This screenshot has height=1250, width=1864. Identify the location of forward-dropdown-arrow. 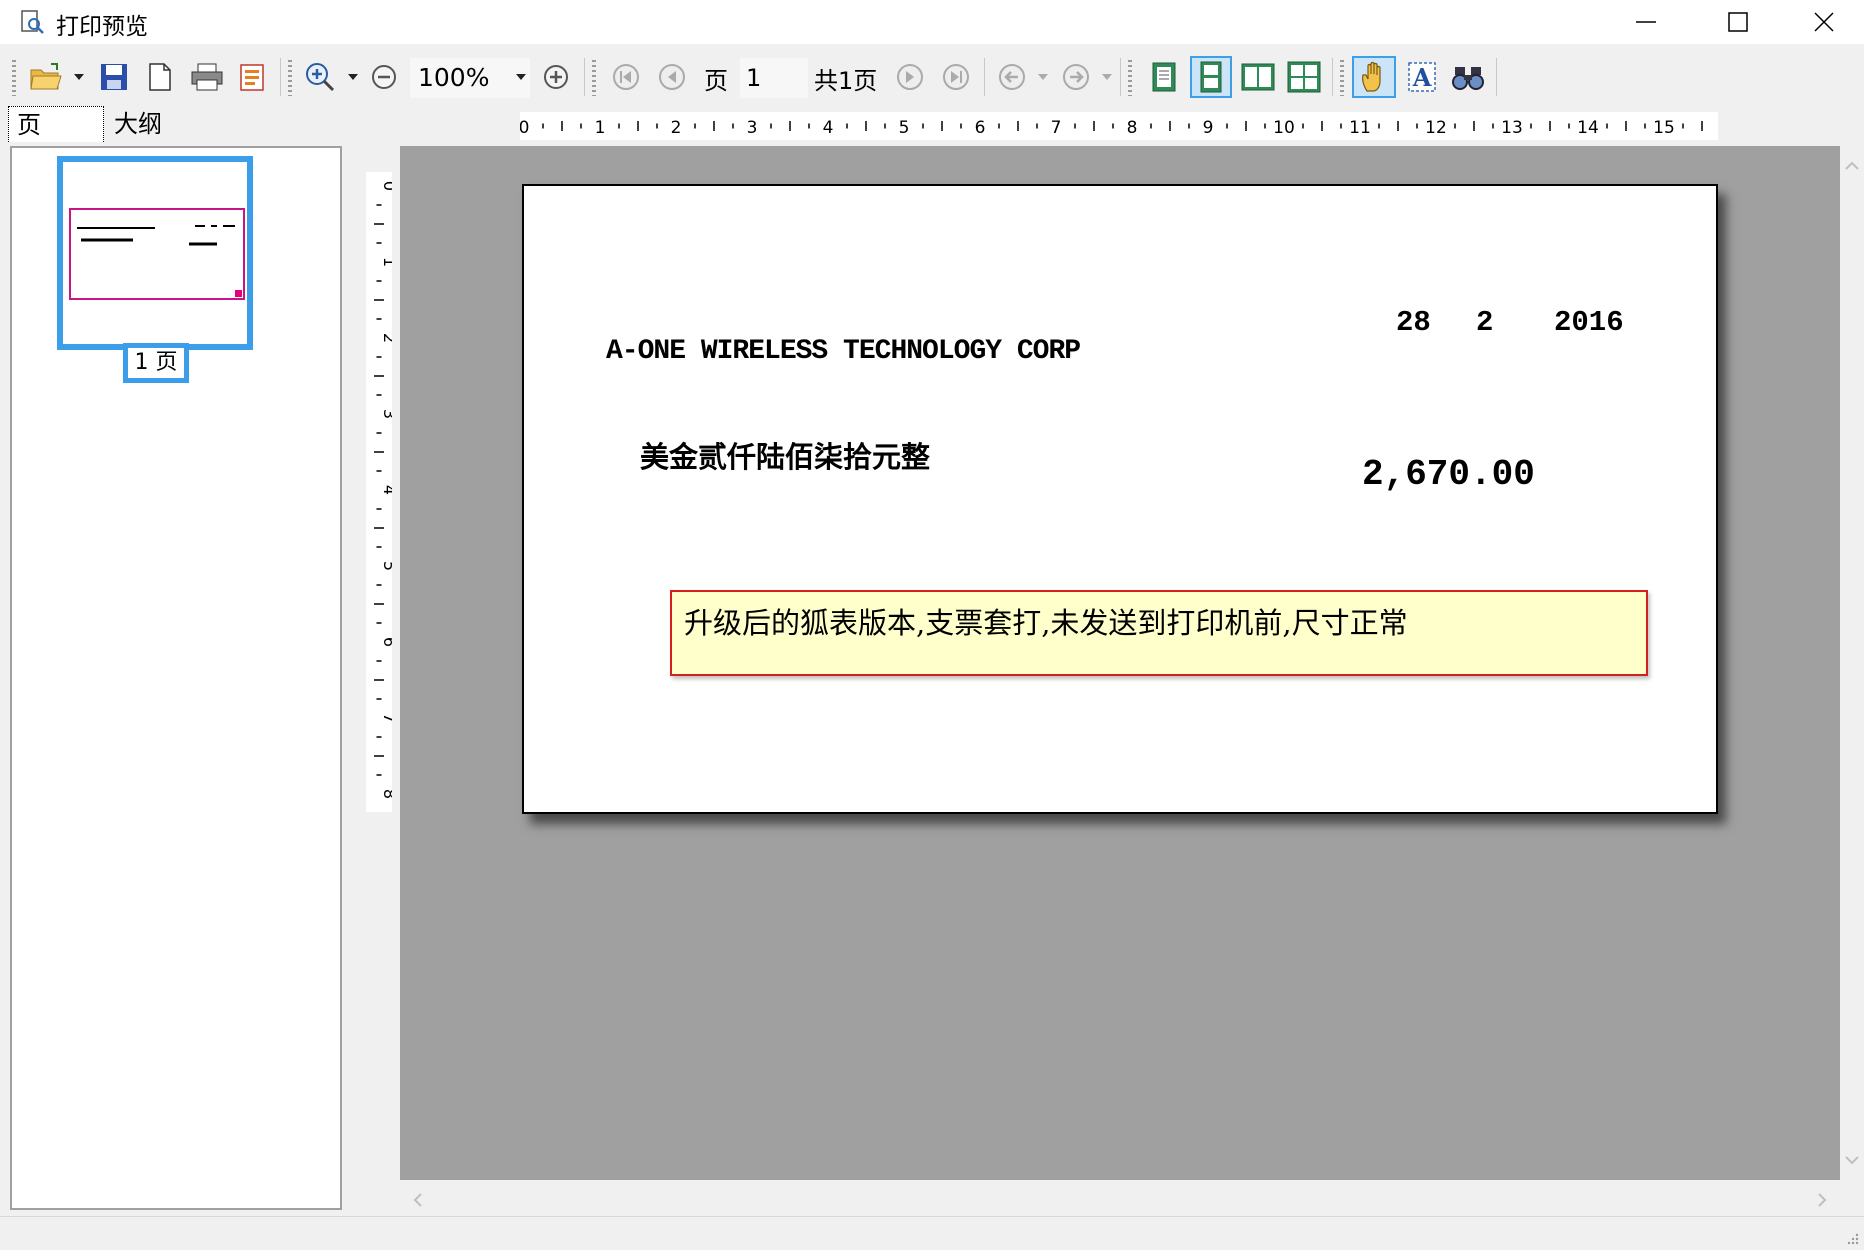
(1107, 77).